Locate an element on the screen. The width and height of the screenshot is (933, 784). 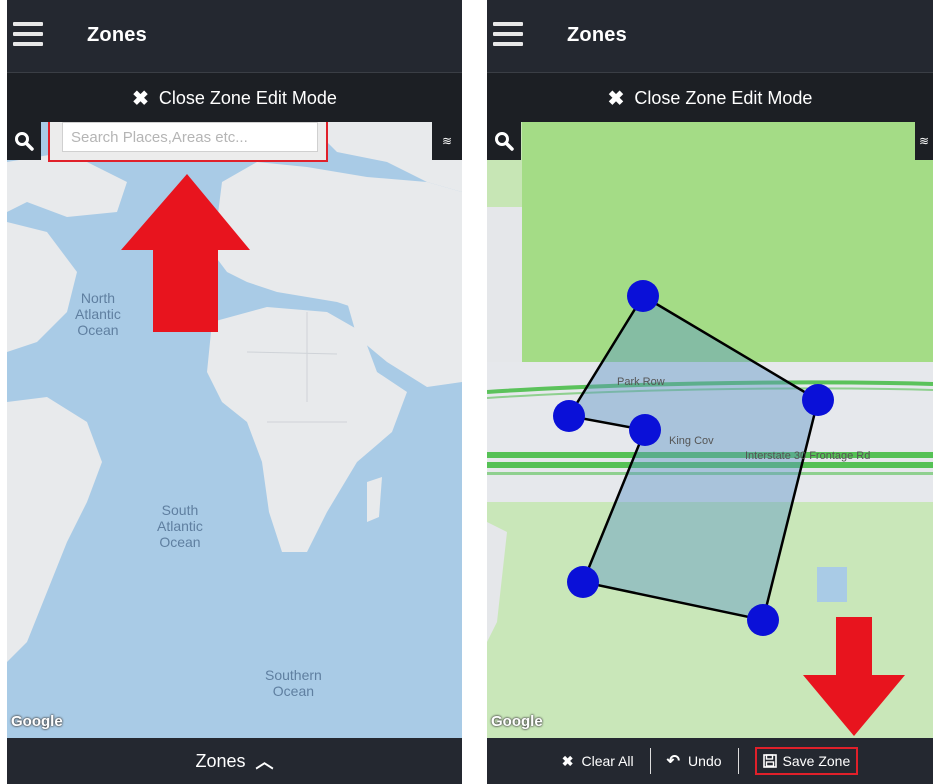
save-zone-button: Save Zone is located at coordinates (806, 761).